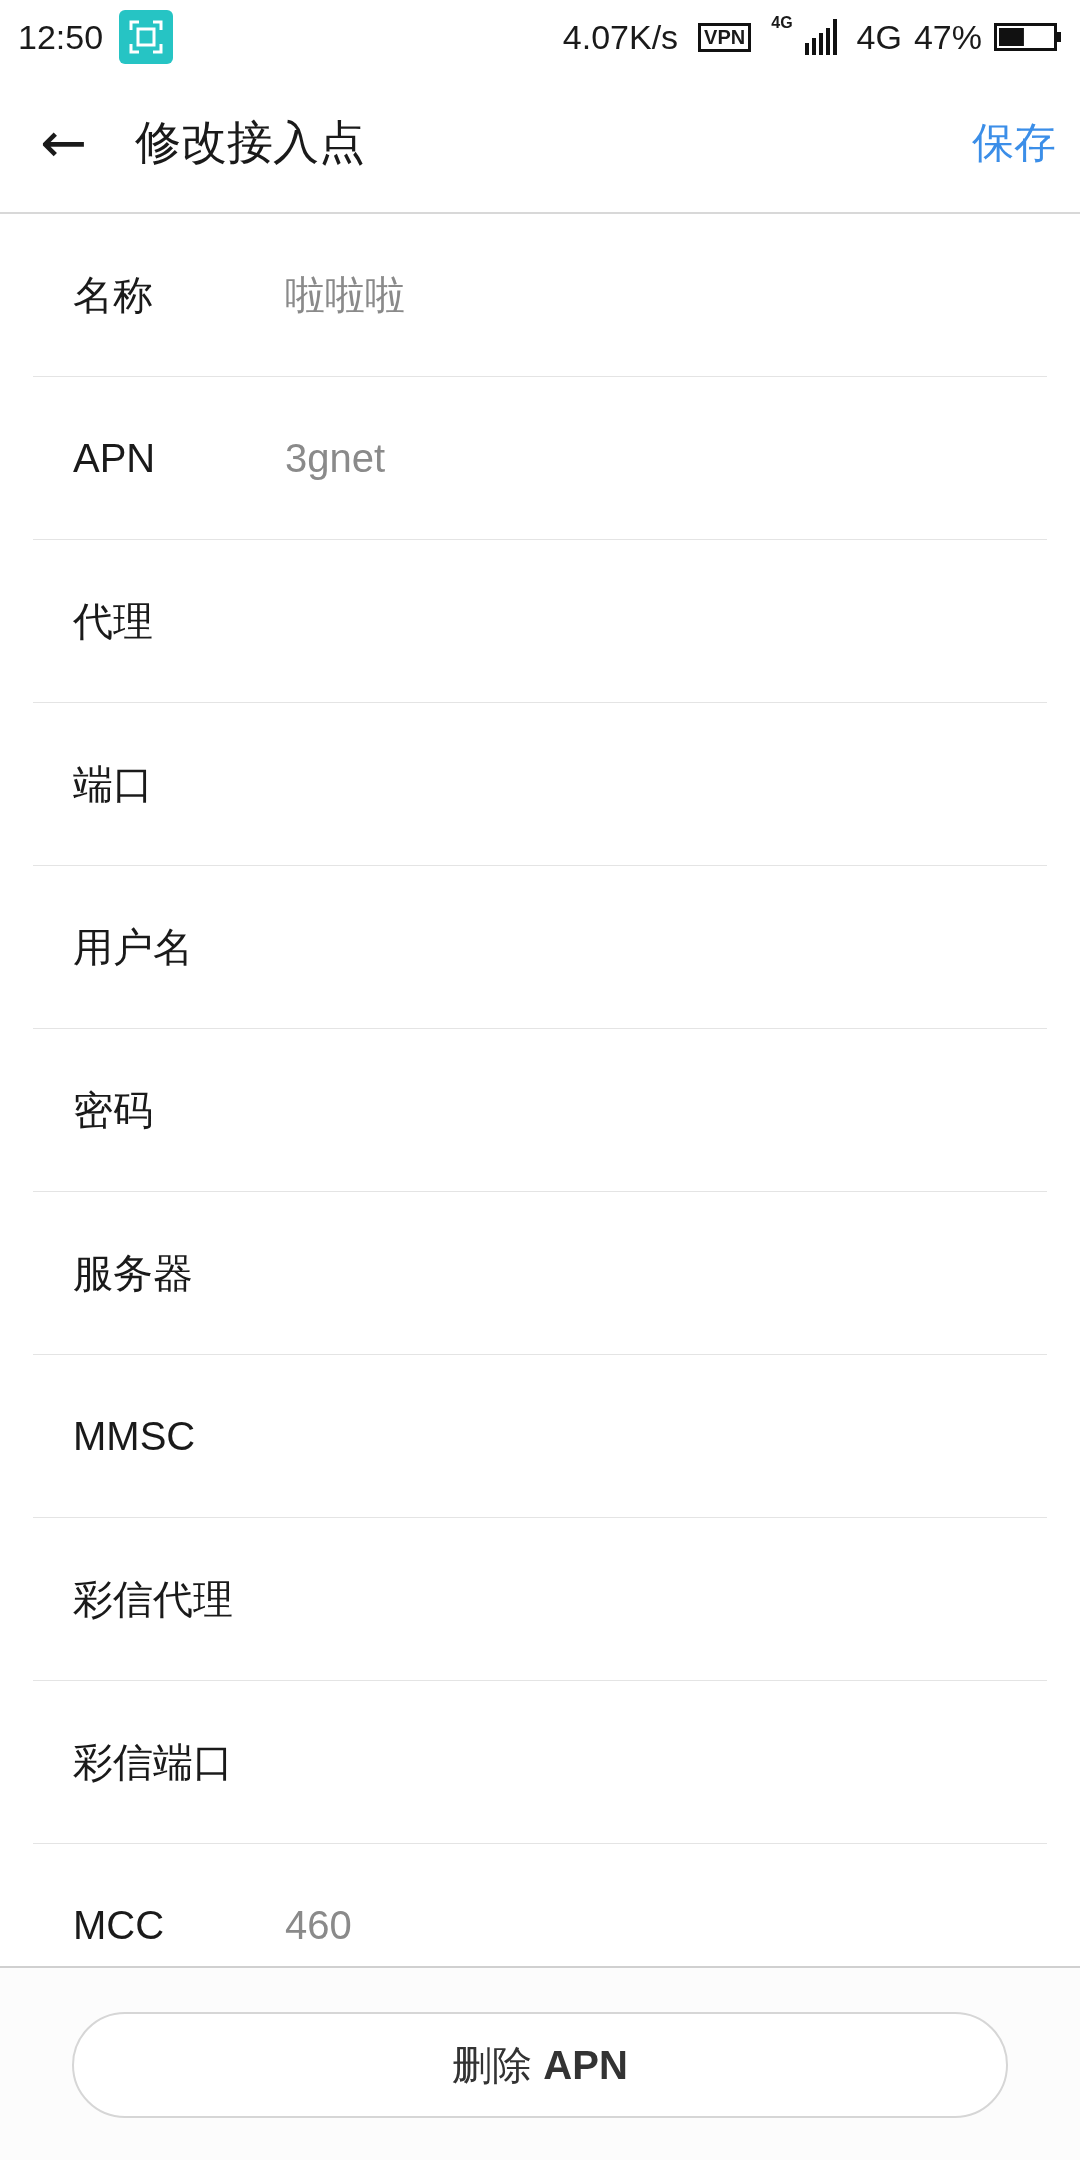  What do you see at coordinates (540, 1273) in the screenshot?
I see `settings-row: 服务器` at bounding box center [540, 1273].